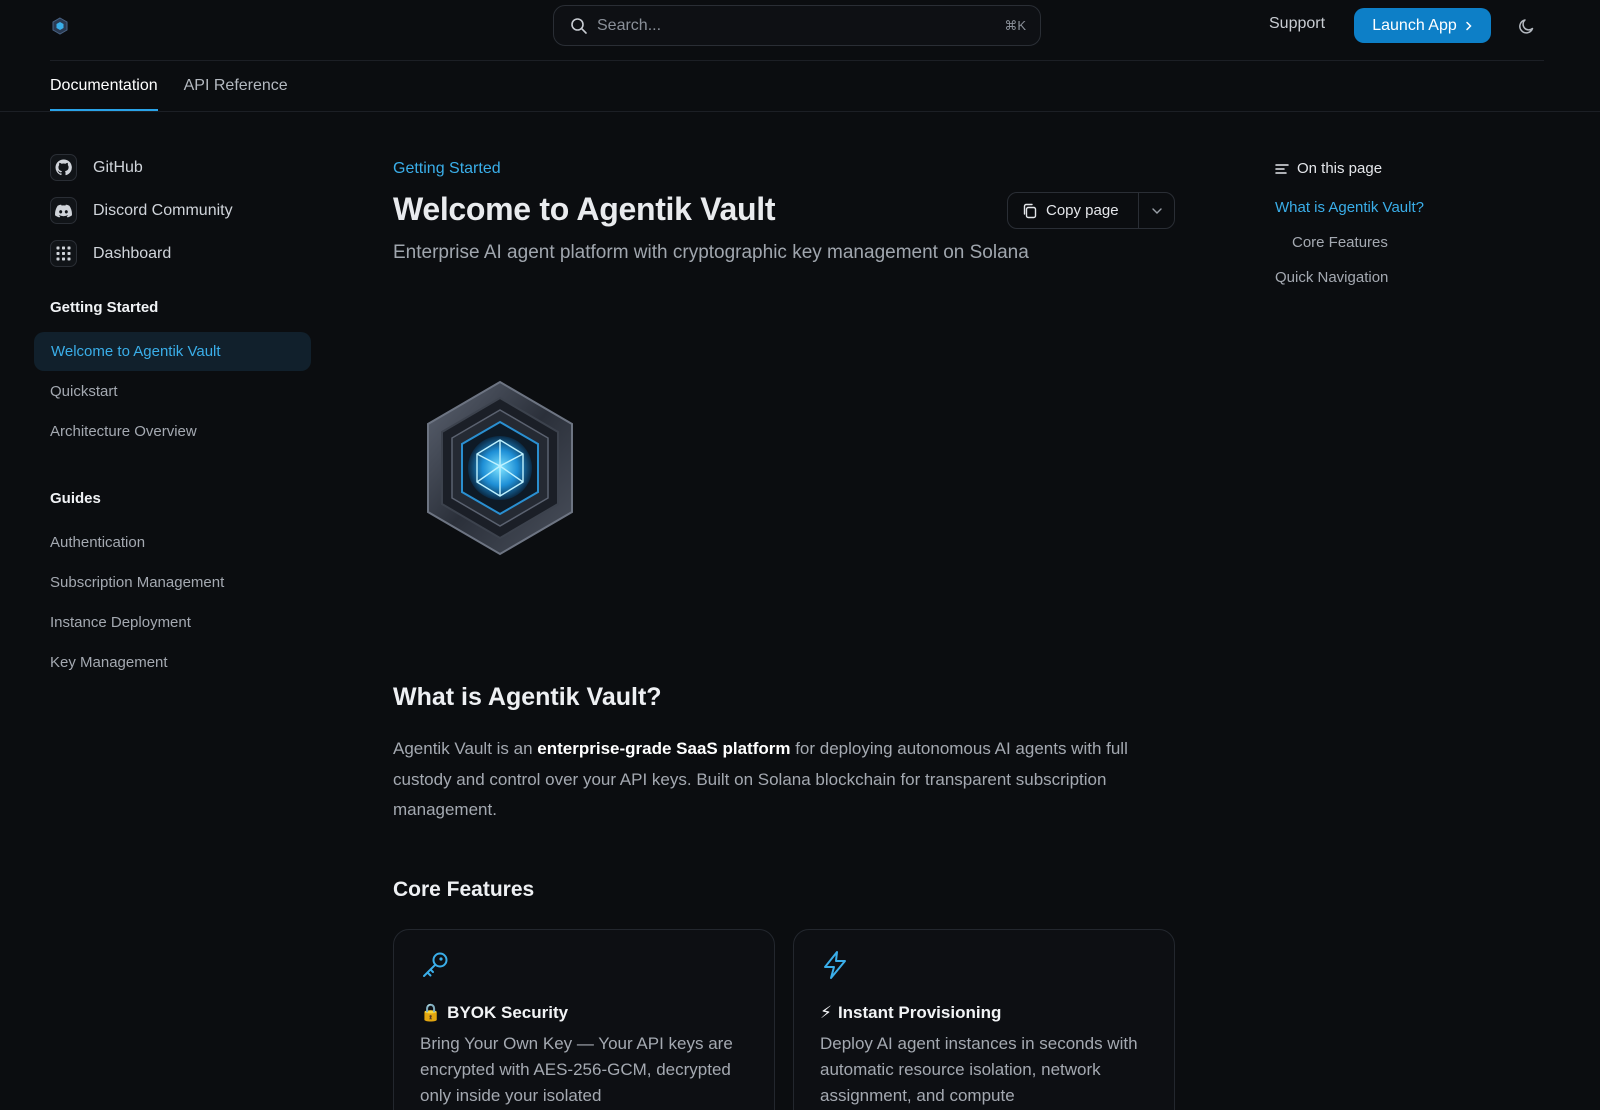  Describe the element at coordinates (919, 1012) in the screenshot. I see `feature-card-title-text: Instant Provisioning` at that location.